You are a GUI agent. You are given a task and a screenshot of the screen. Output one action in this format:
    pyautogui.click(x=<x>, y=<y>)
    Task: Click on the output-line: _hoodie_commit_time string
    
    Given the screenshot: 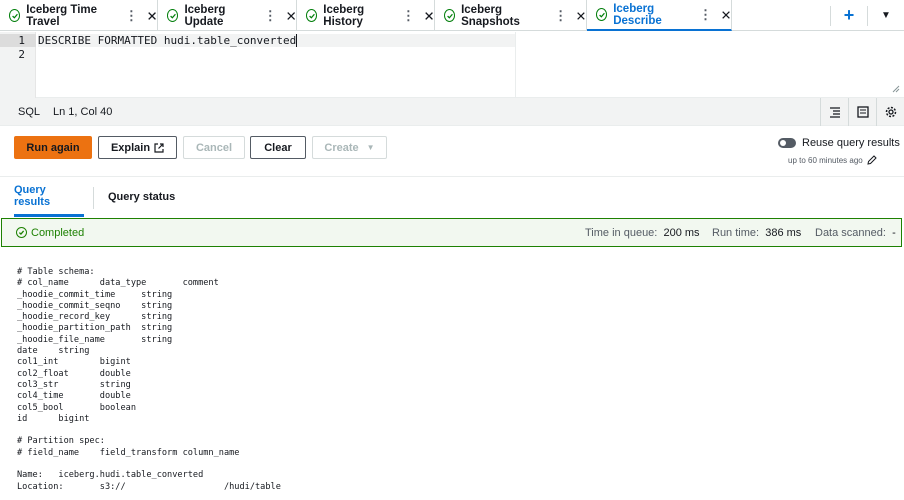 What is the action you would take?
    pyautogui.click(x=95, y=294)
    